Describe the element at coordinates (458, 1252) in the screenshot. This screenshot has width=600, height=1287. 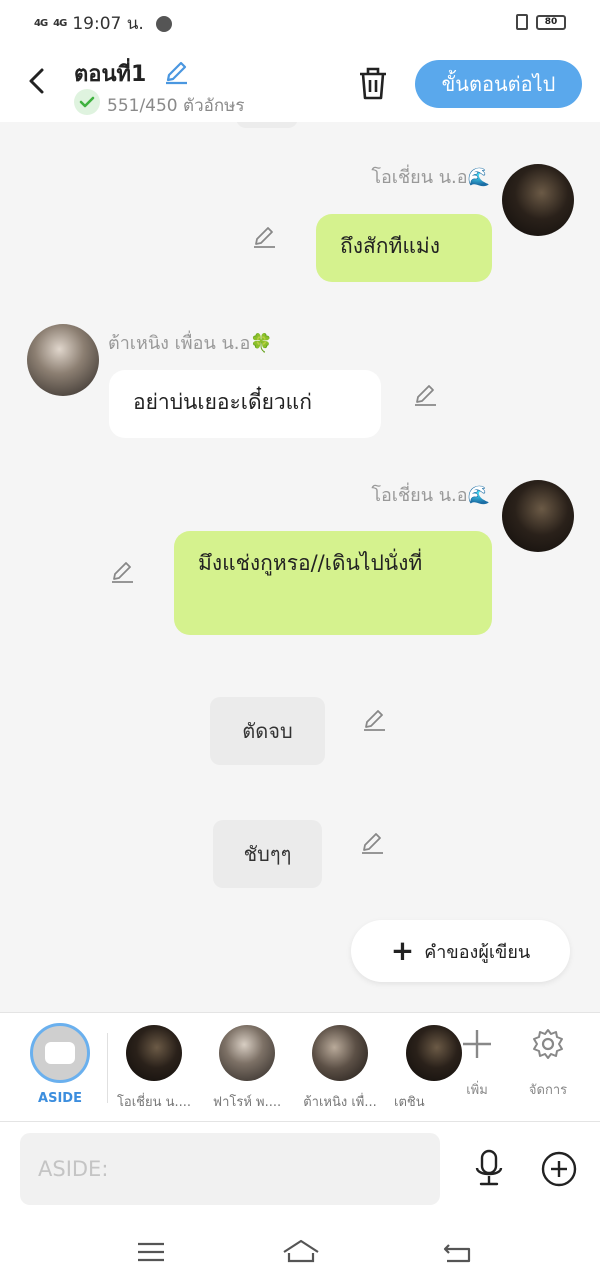
I see `back-icon` at that location.